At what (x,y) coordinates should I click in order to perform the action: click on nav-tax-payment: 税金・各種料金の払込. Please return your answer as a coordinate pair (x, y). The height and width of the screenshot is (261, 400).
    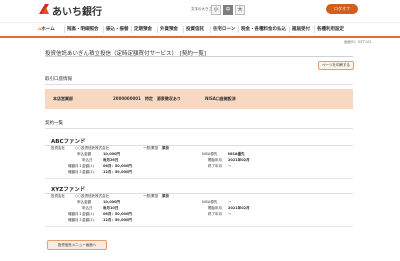
    Looking at the image, I should click on (263, 29).